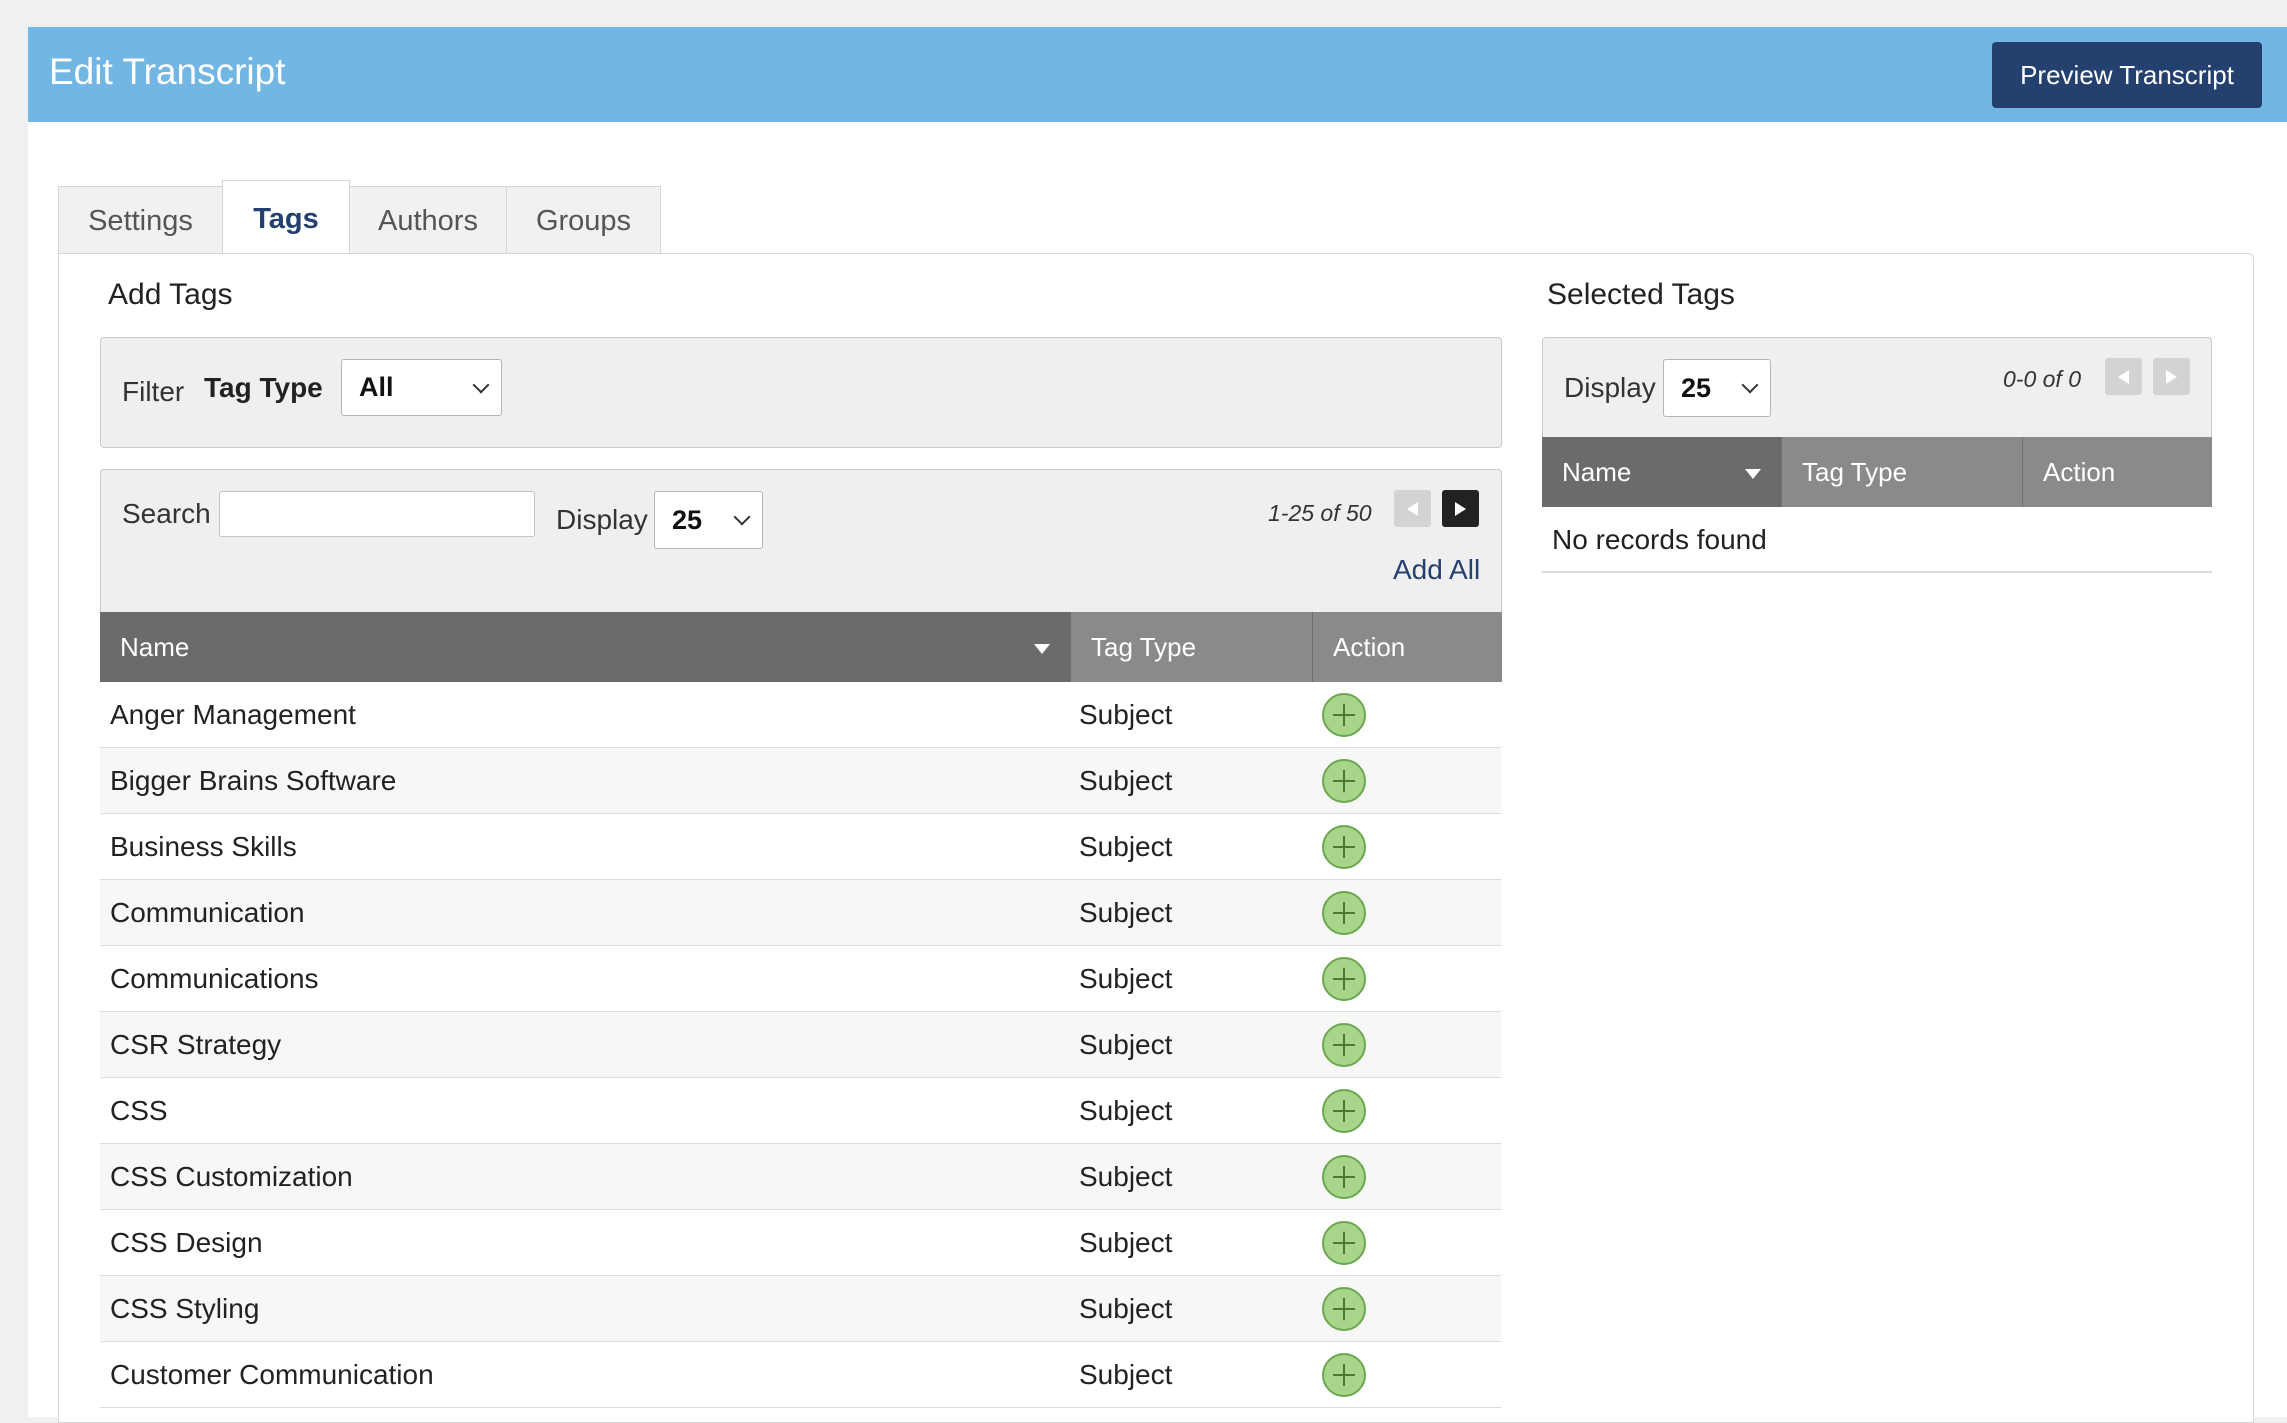 Image resolution: width=2287 pixels, height=1423 pixels. I want to click on add-tags-table-header: Name Tag Type Action, so click(801, 647).